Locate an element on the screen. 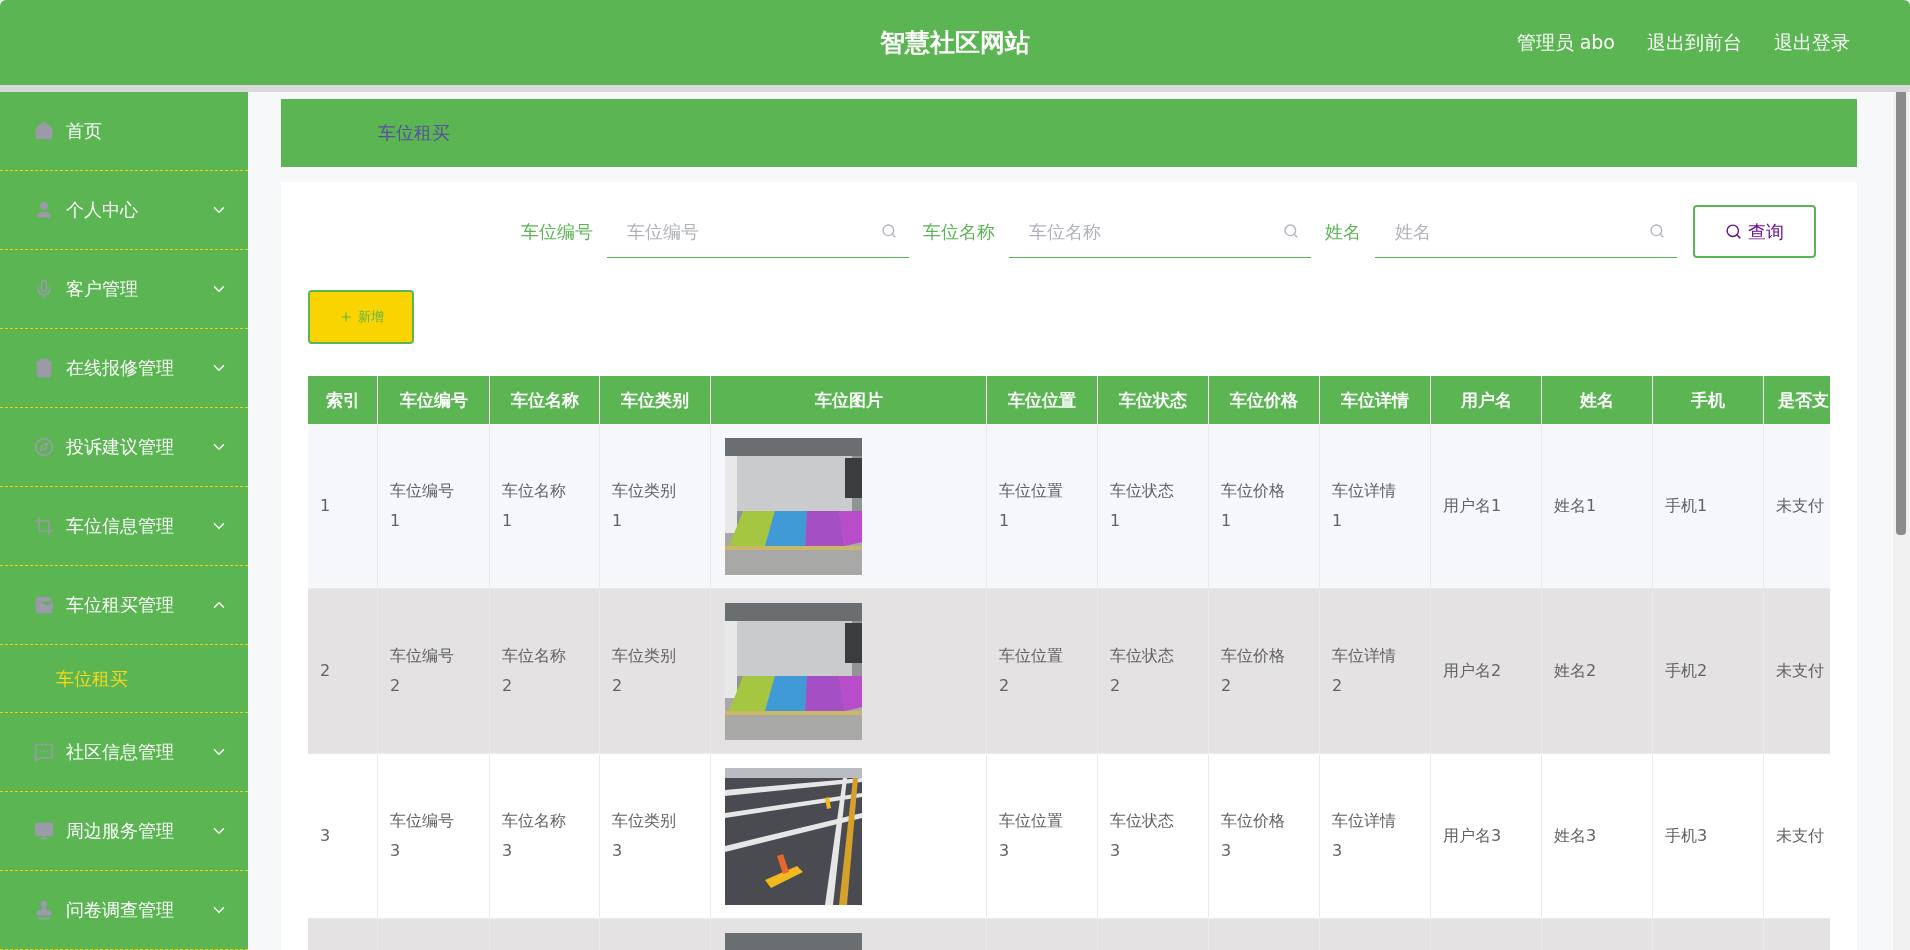 The image size is (1910, 950). column-header: 车位价格 is located at coordinates (1264, 400).